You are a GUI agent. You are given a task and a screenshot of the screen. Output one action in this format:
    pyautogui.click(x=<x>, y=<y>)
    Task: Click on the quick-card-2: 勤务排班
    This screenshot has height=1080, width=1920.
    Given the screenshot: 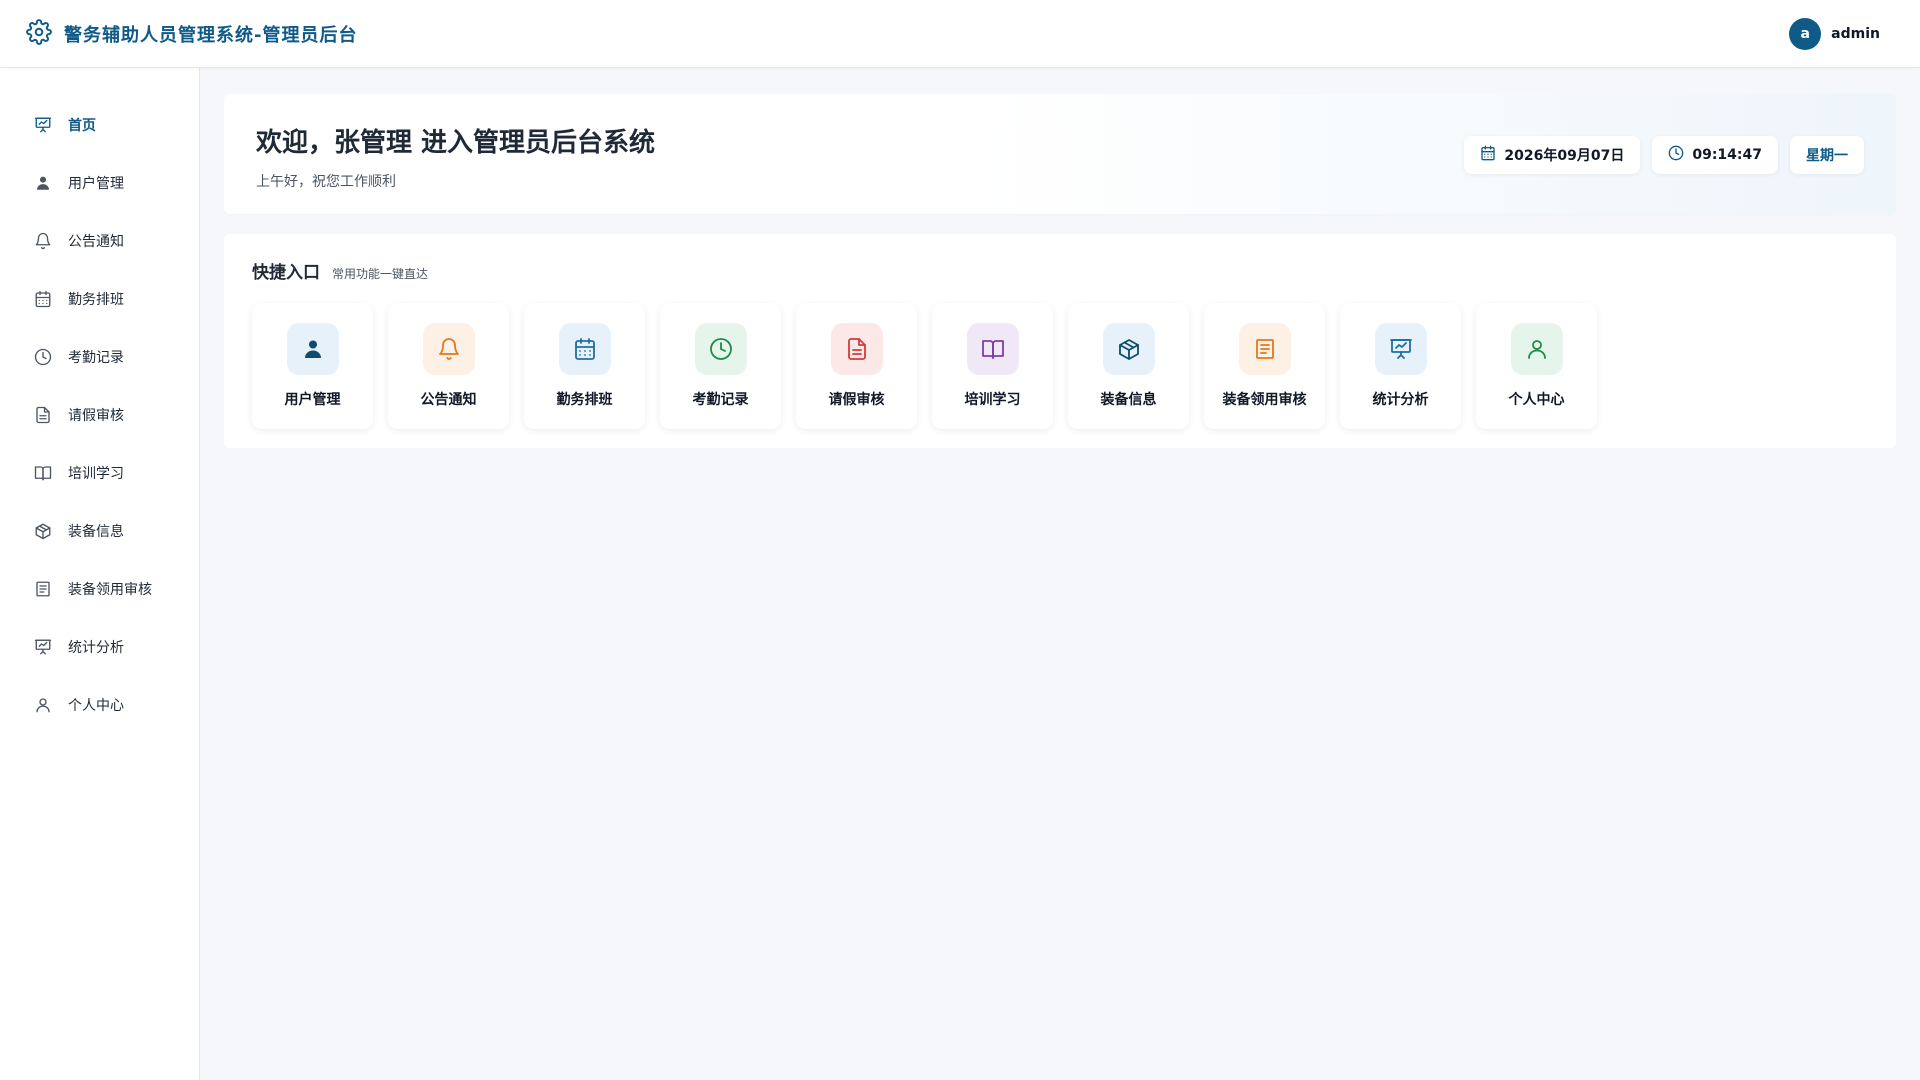 What is the action you would take?
    pyautogui.click(x=584, y=366)
    